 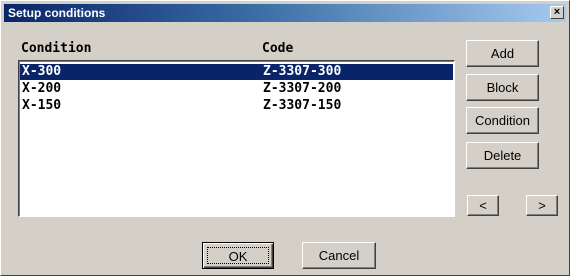 What do you see at coordinates (285, 13) in the screenshot?
I see `title-bar: Setup conditions ×` at bounding box center [285, 13].